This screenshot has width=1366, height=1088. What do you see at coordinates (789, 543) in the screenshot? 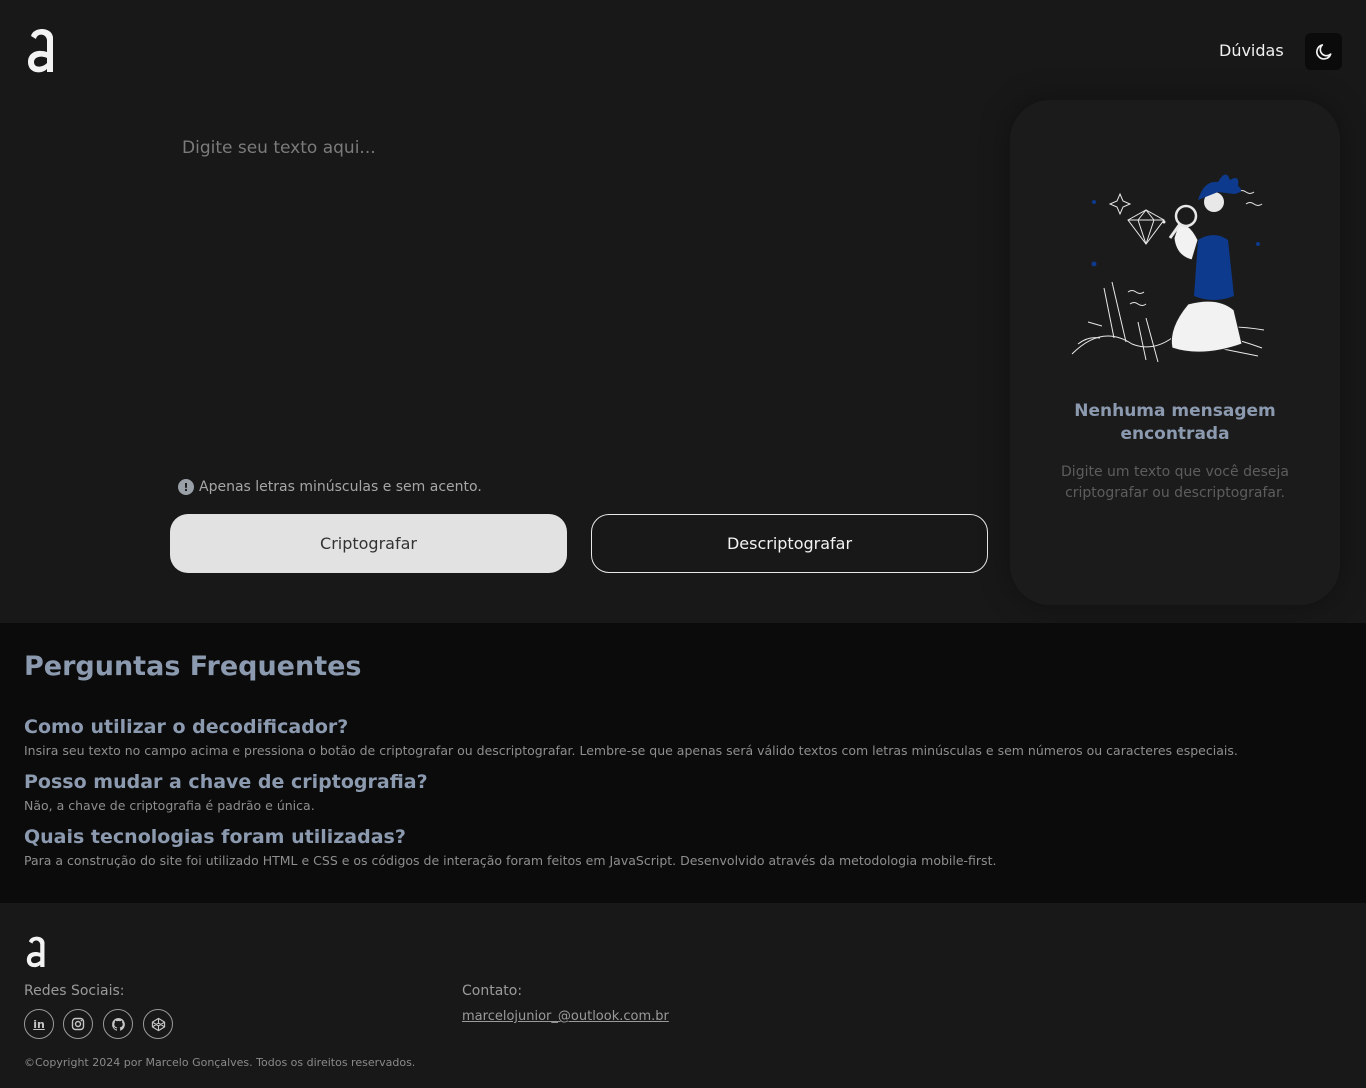
I see `decrypt-button: Descriptografar` at bounding box center [789, 543].